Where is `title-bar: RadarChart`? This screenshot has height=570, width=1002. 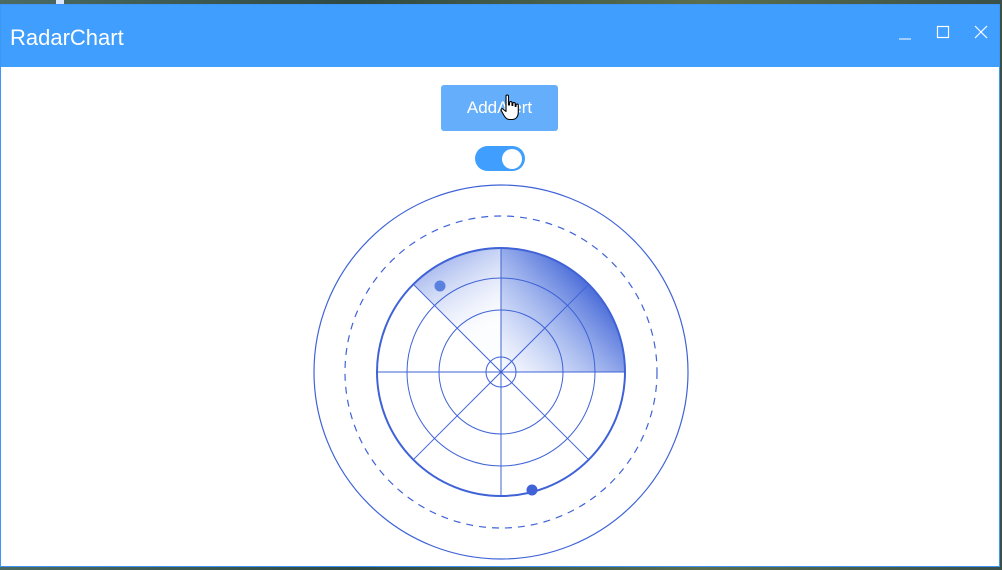
title-bar: RadarChart is located at coordinates (500, 36).